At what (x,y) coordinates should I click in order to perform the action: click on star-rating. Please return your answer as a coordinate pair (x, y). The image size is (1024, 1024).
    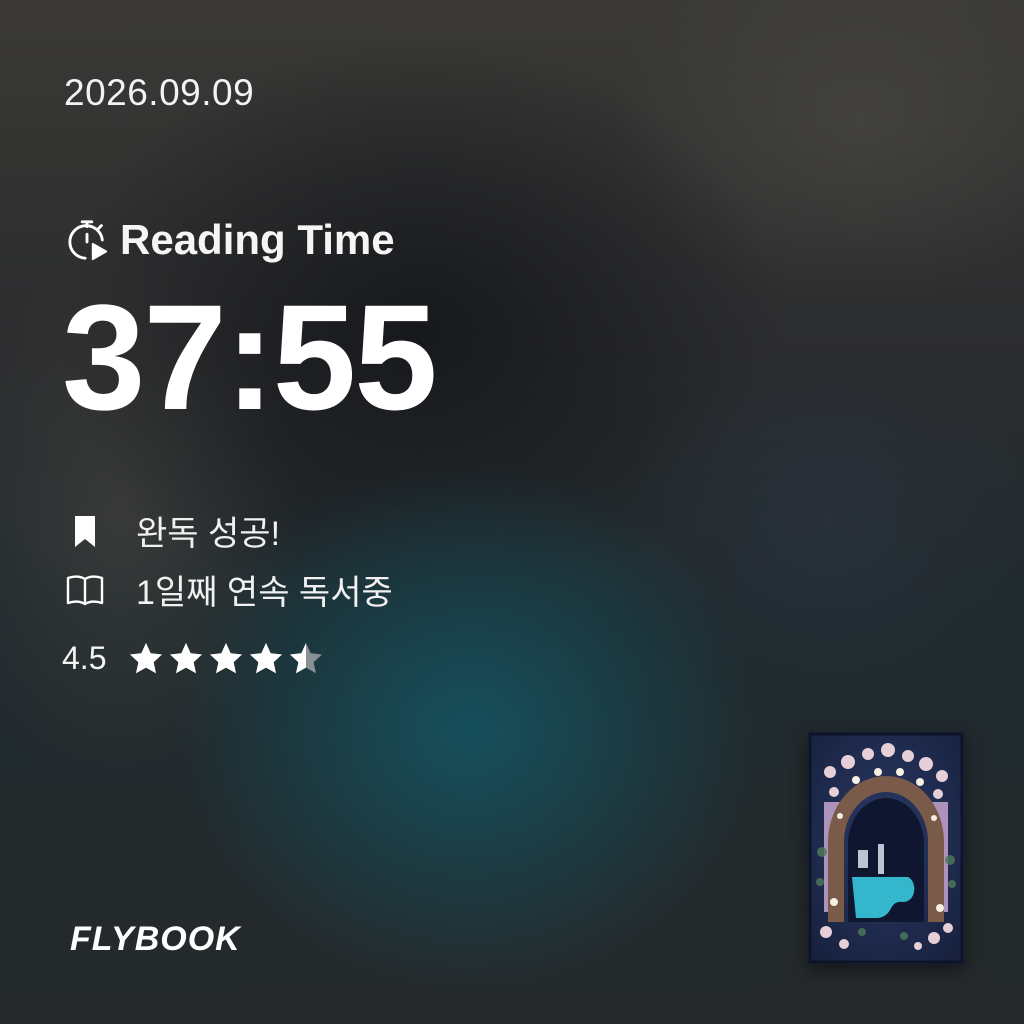
    Looking at the image, I should click on (226, 659).